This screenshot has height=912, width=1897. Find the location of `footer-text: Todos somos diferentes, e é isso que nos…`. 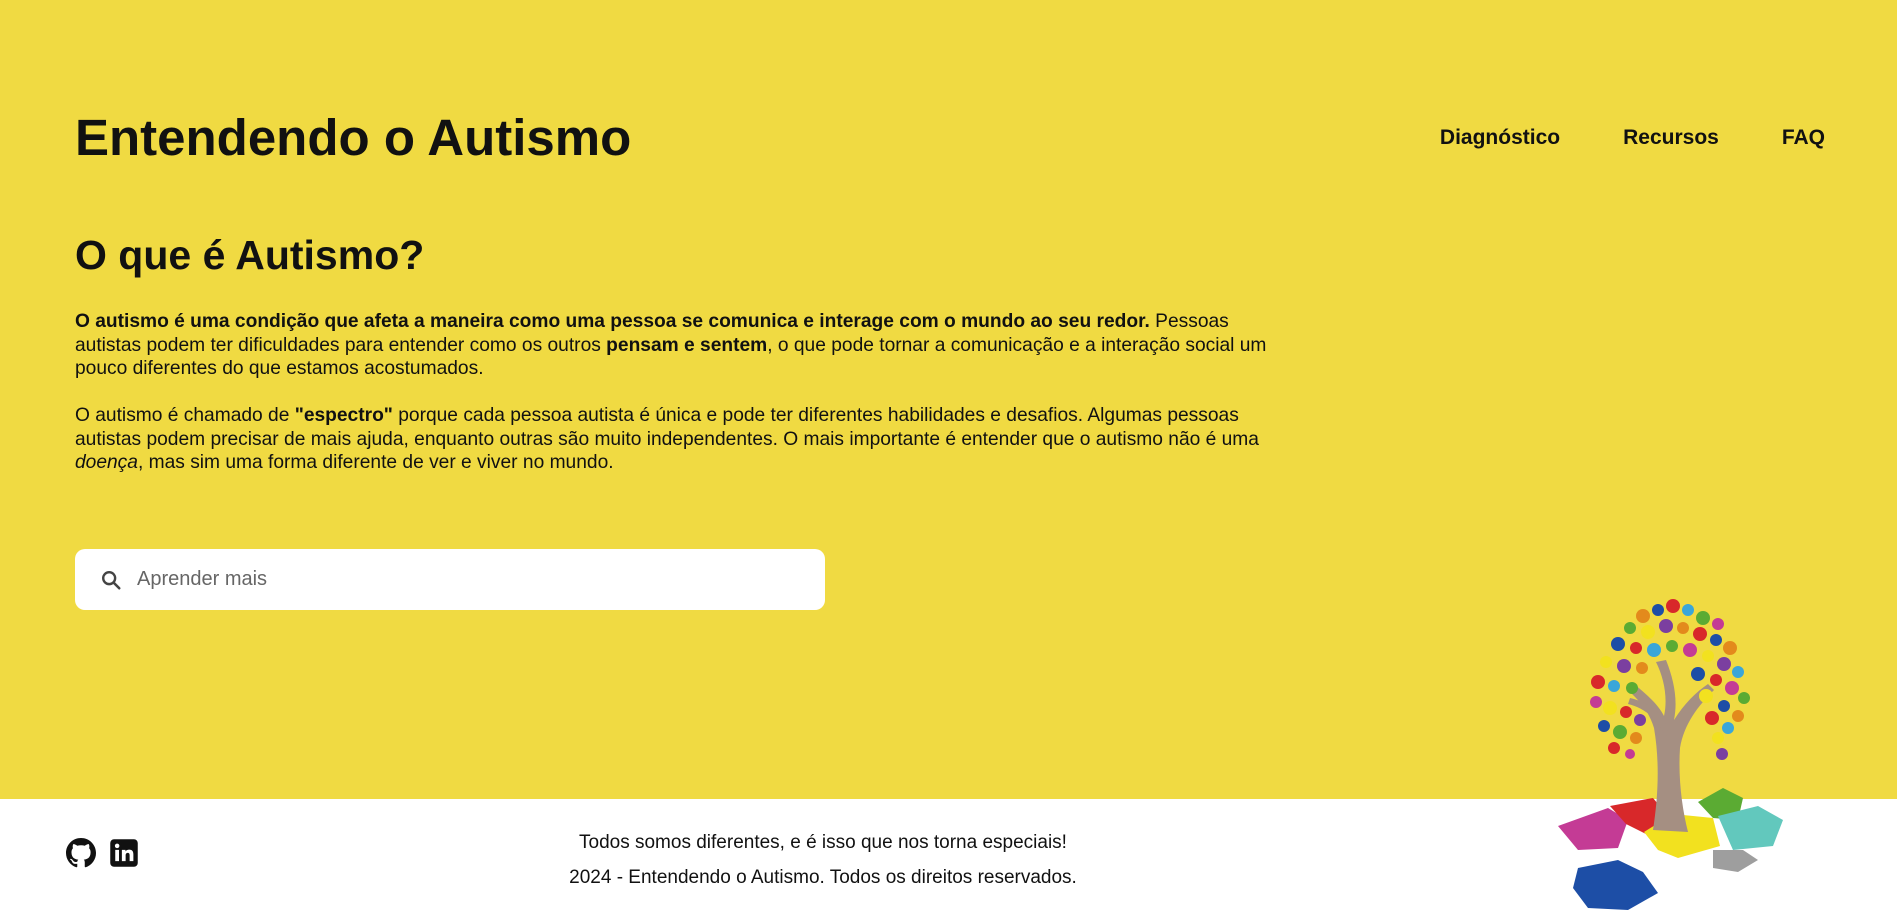

footer-text: Todos somos diferentes, e é isso que nos… is located at coordinates (823, 860).